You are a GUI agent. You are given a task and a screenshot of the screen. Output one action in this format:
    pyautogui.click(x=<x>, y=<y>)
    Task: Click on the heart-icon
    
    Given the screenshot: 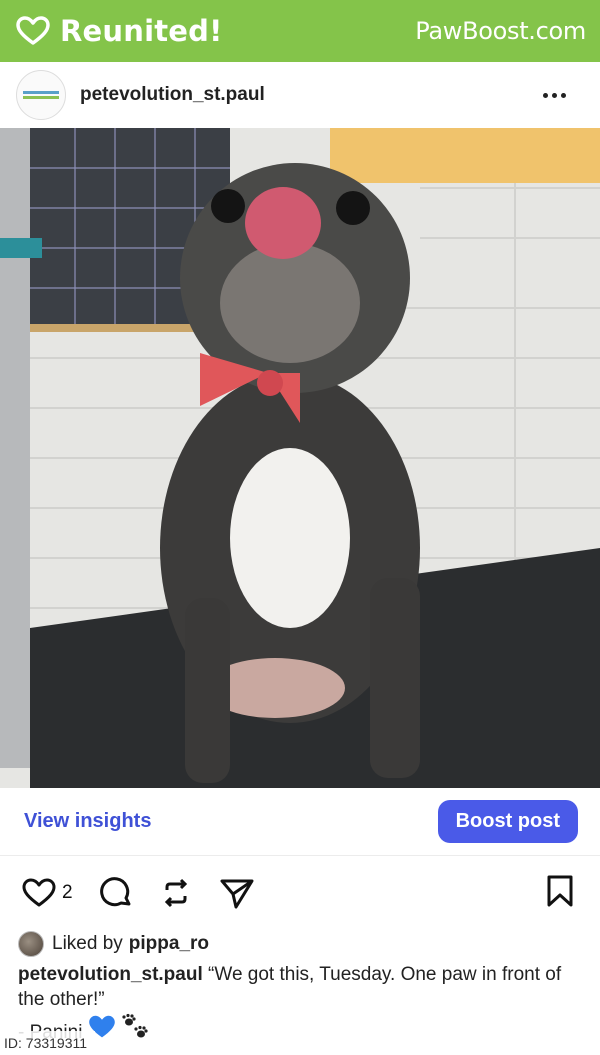 What is the action you would take?
    pyautogui.click(x=39, y=893)
    